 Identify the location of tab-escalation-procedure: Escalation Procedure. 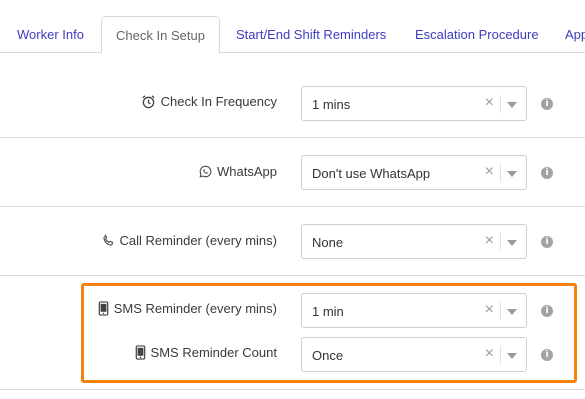
(477, 34).